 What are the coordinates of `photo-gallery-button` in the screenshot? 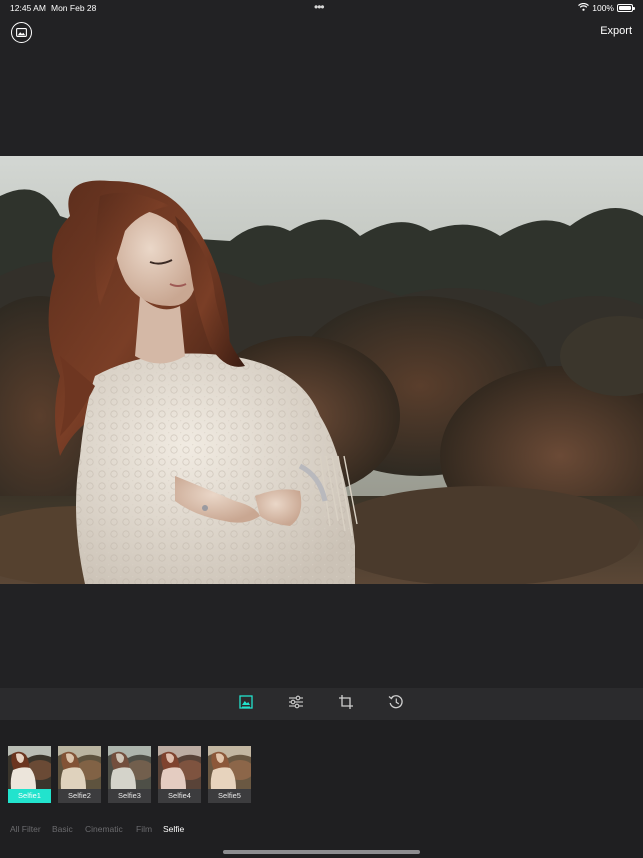 It's located at (21, 32).